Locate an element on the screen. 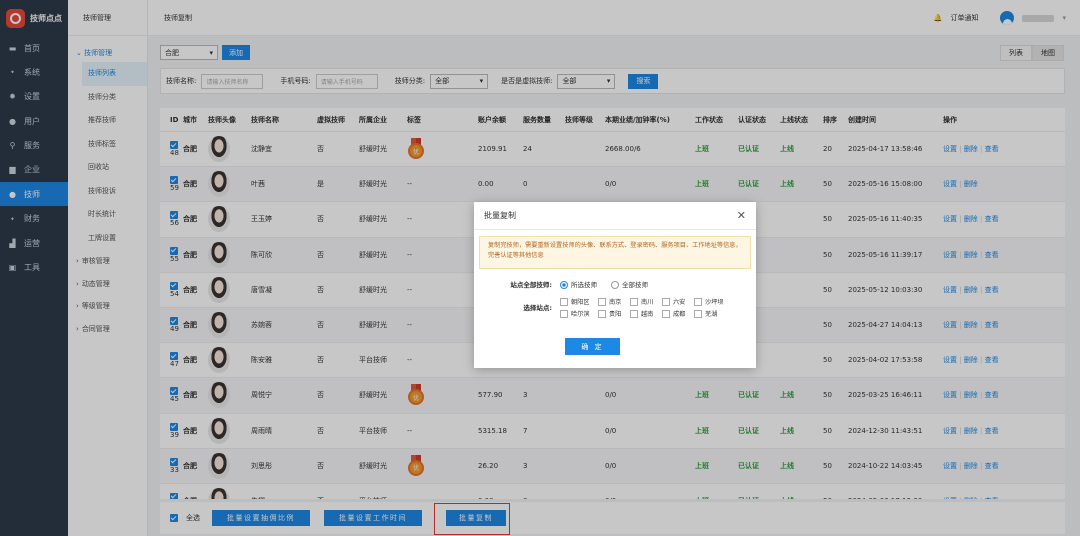 The image size is (1080, 536). station-label: 成都 is located at coordinates (679, 314).